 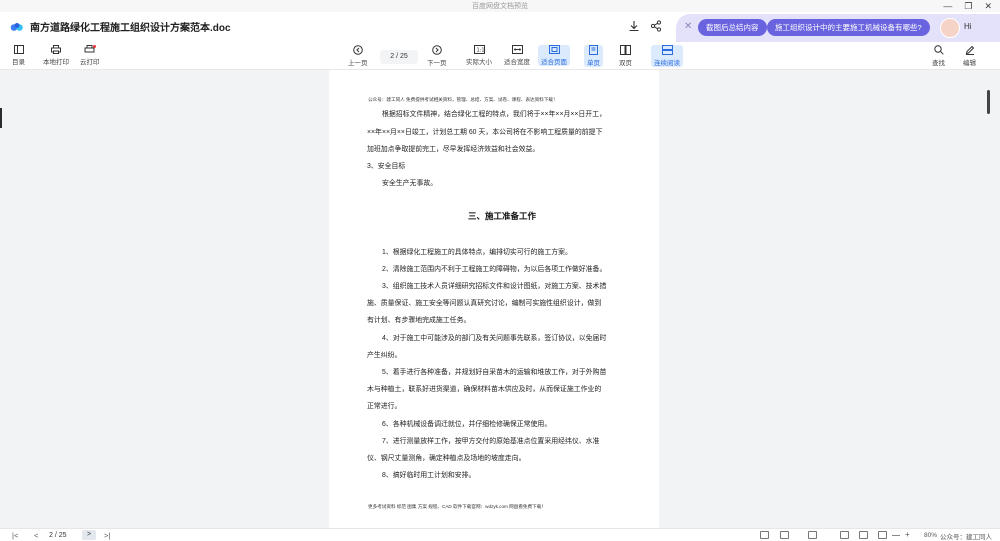 What do you see at coordinates (732, 27) in the screenshot?
I see `ai-suggestion-chip: 截图后总结内容` at bounding box center [732, 27].